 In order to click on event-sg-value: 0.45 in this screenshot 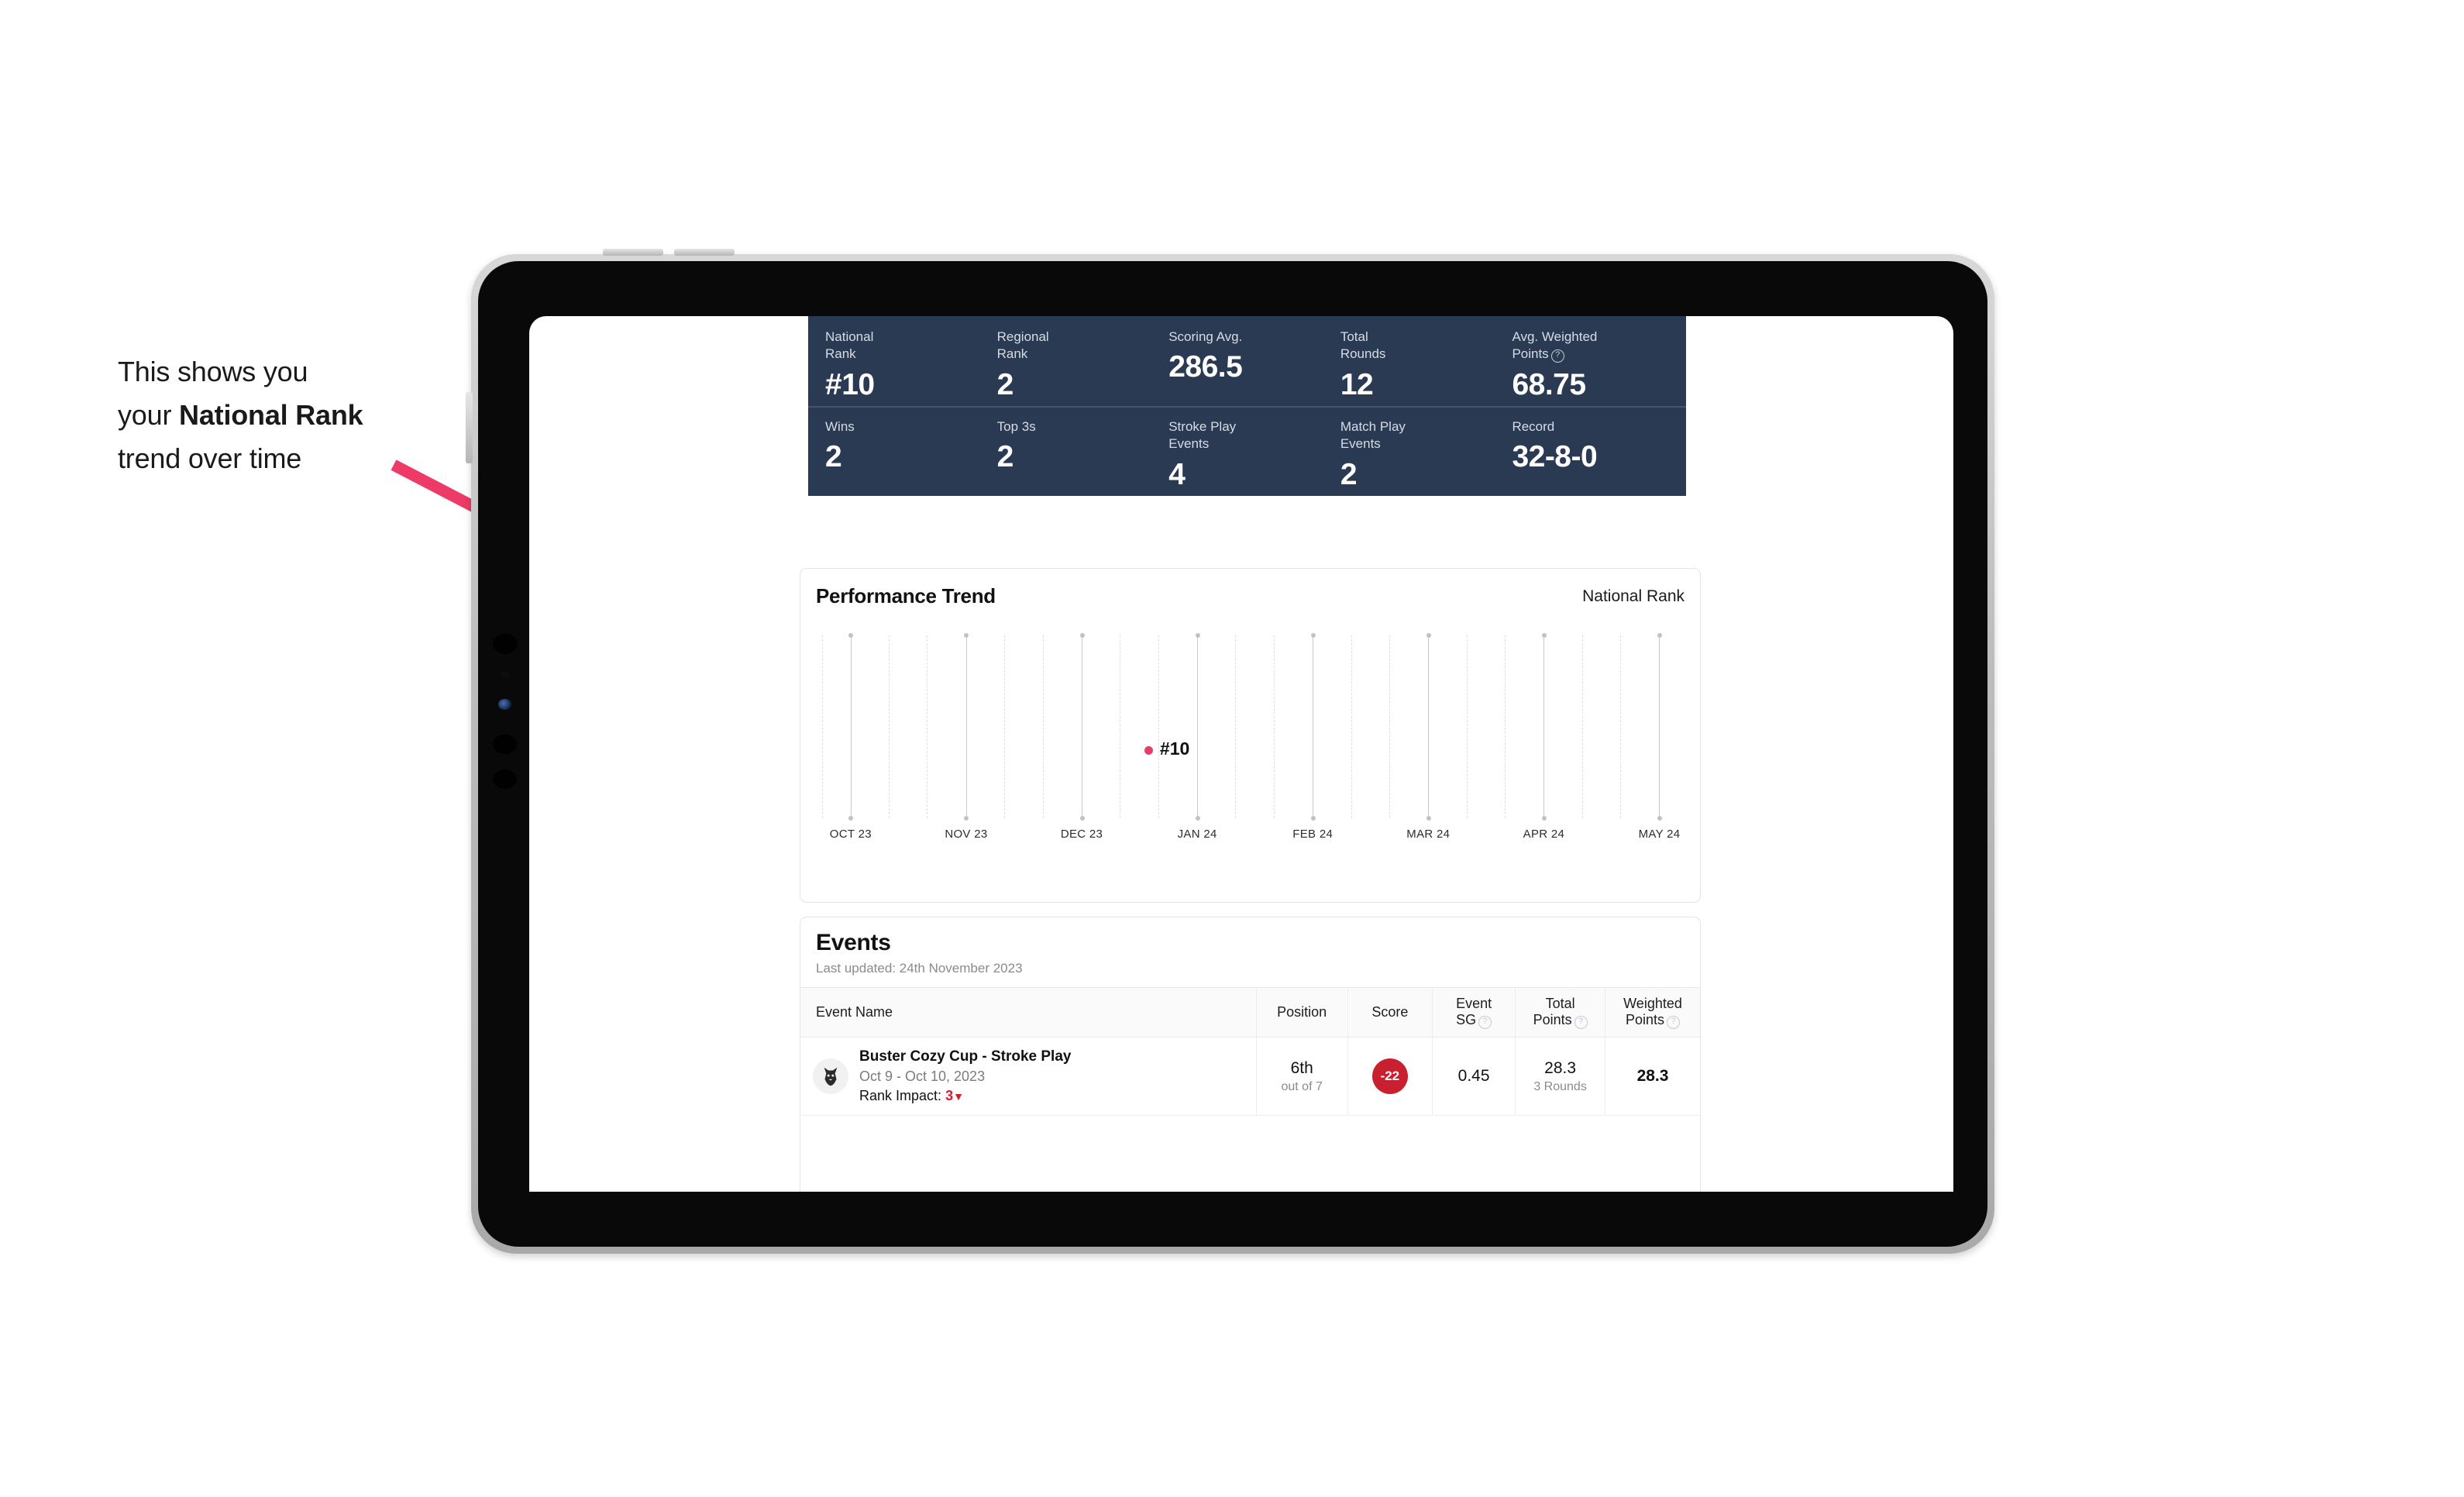, I will do `click(1473, 1076)`.